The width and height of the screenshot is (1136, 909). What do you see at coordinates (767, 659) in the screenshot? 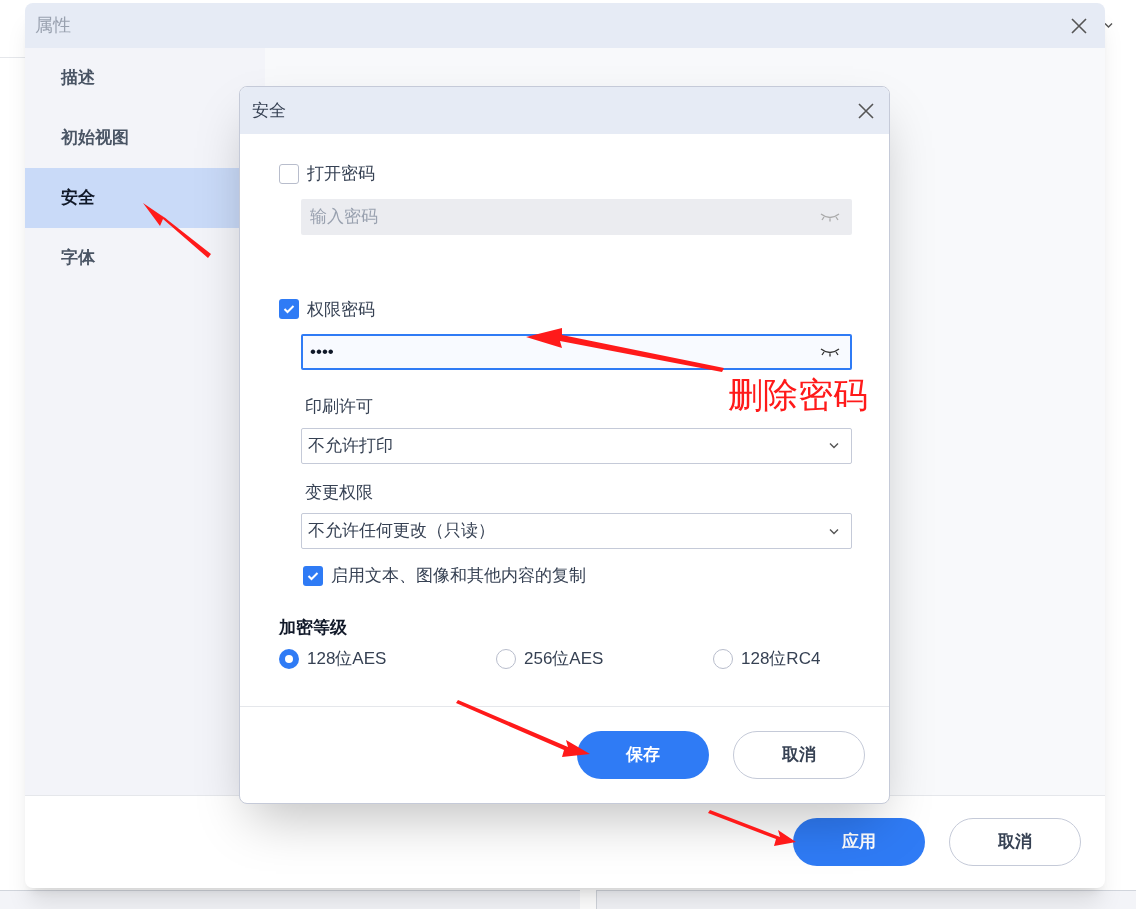
I see `radio-option: 128位RC4` at bounding box center [767, 659].